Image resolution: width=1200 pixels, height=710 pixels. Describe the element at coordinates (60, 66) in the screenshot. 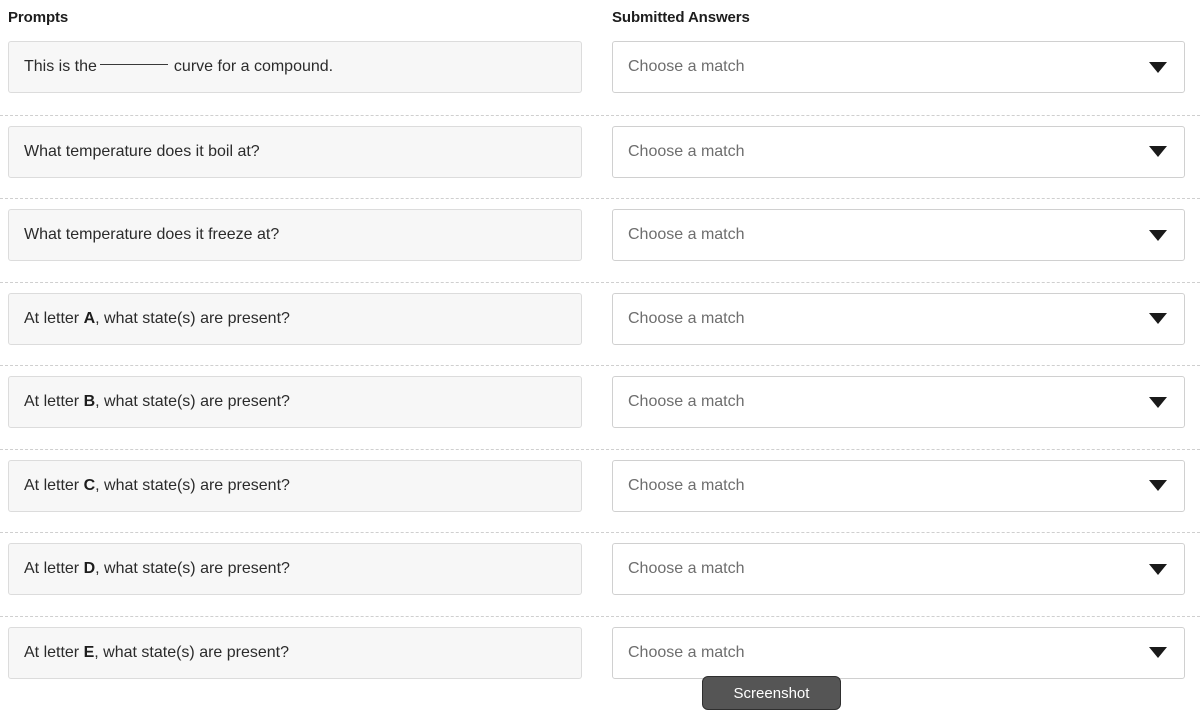

I see `prompt-text-lead: This is the` at that location.